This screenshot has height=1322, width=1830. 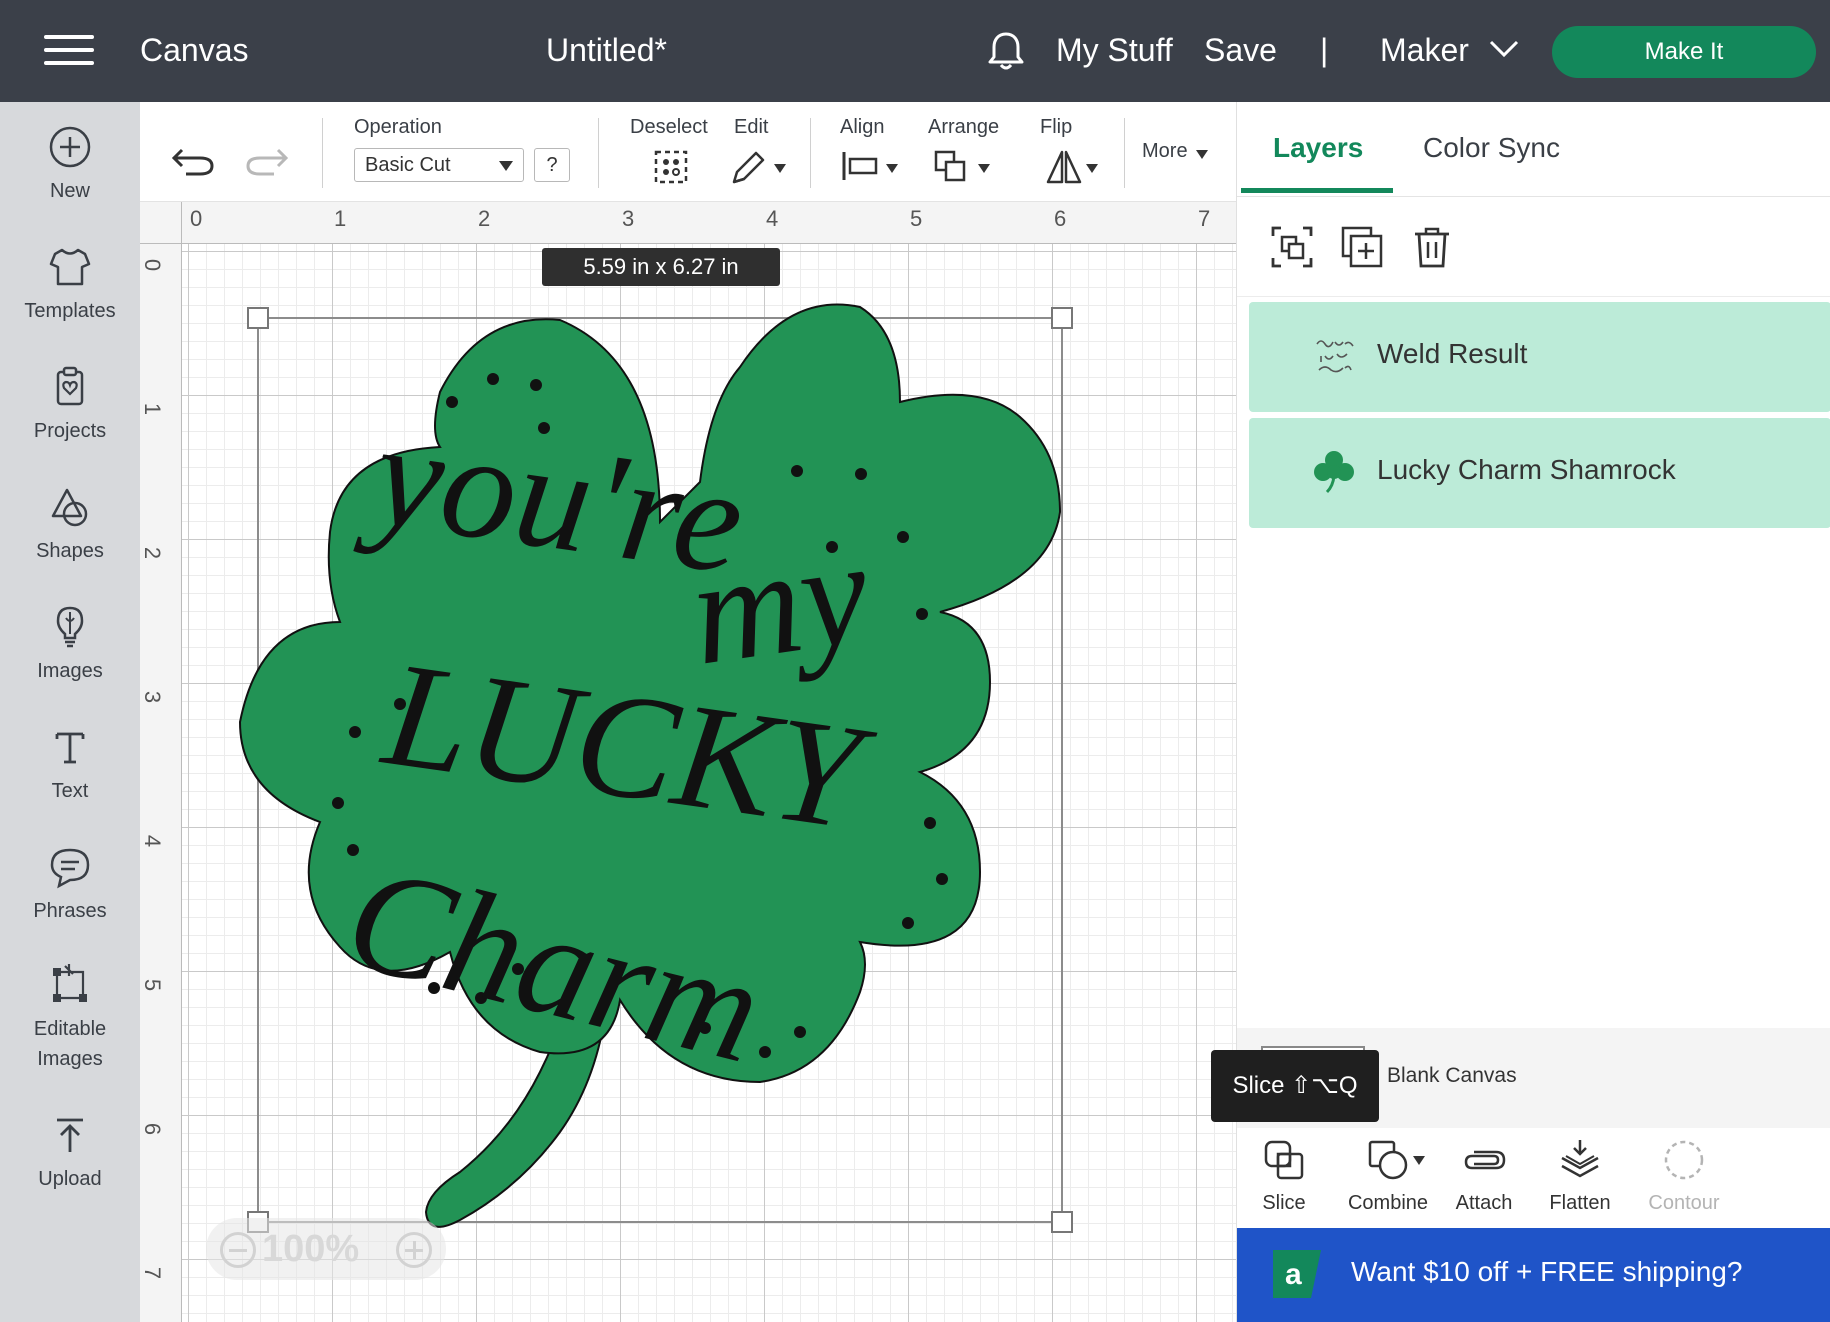 What do you see at coordinates (1318, 148) in the screenshot?
I see `tab-layers: Layers` at bounding box center [1318, 148].